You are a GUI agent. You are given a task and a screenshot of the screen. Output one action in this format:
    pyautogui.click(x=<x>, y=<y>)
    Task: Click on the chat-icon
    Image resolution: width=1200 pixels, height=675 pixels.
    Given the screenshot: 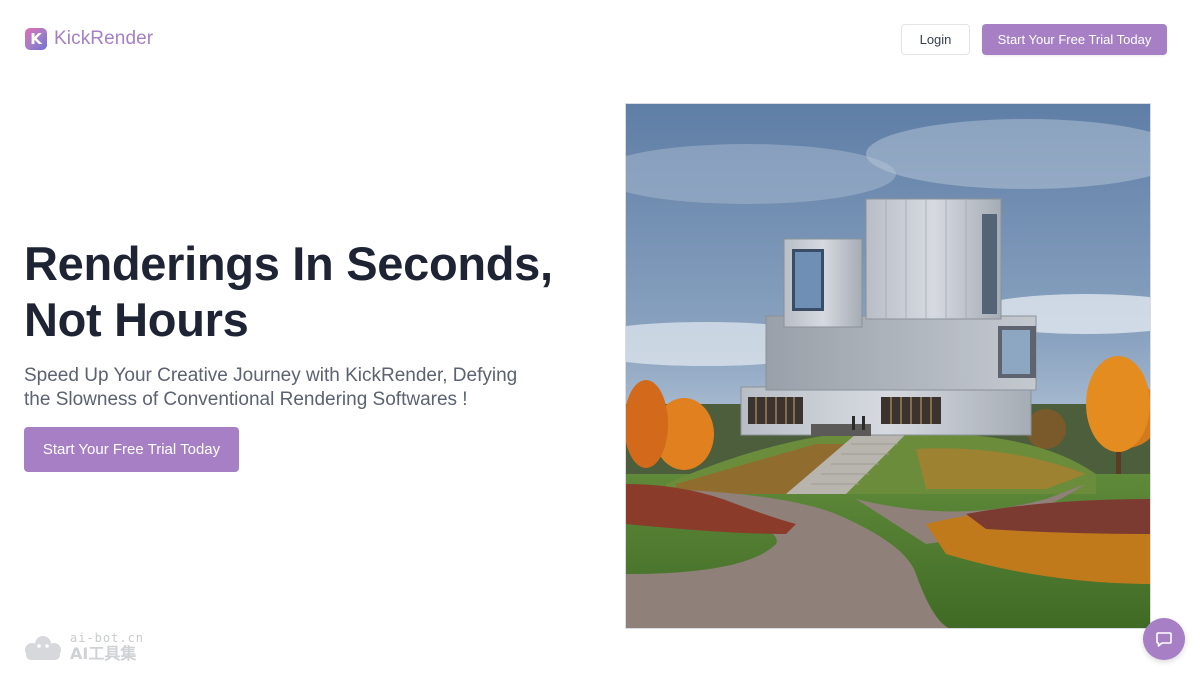 What is the action you would take?
    pyautogui.click(x=1164, y=639)
    